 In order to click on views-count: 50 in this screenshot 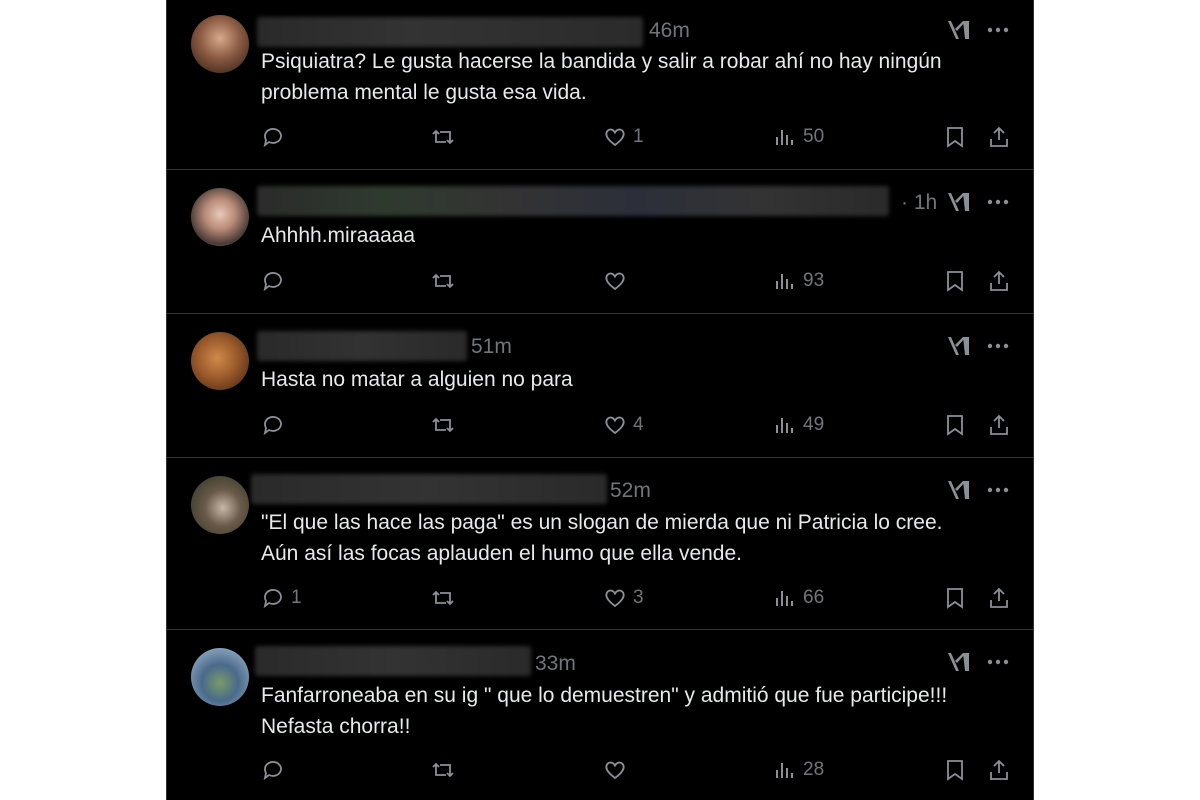, I will do `click(814, 136)`.